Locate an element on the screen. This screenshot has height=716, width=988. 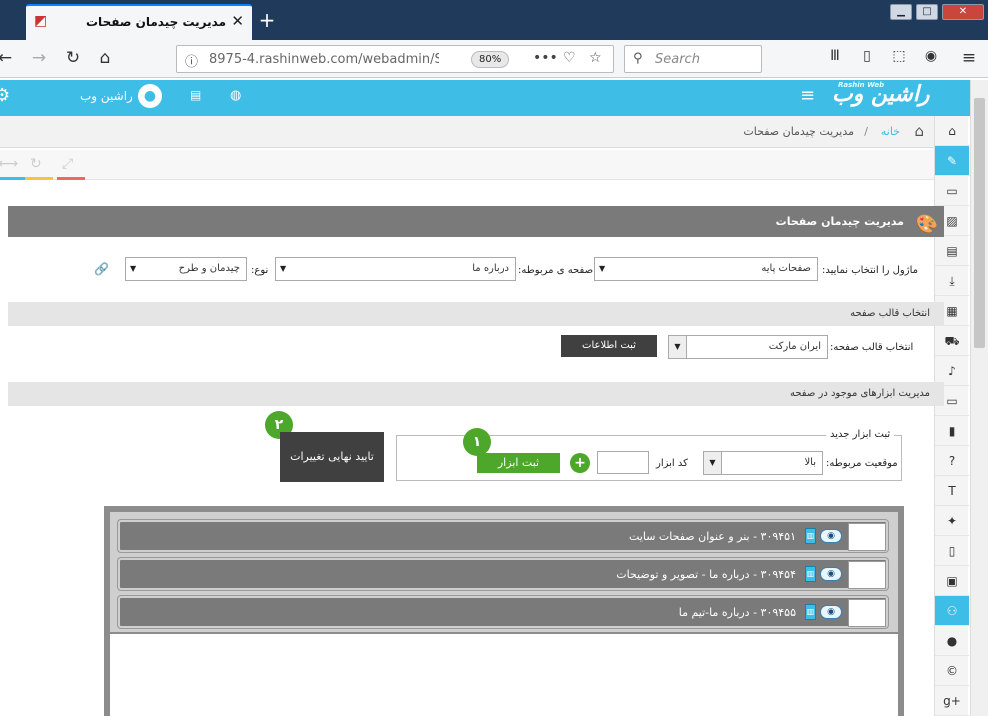
sidebar-user-icon: ● is located at coordinates (952, 641).